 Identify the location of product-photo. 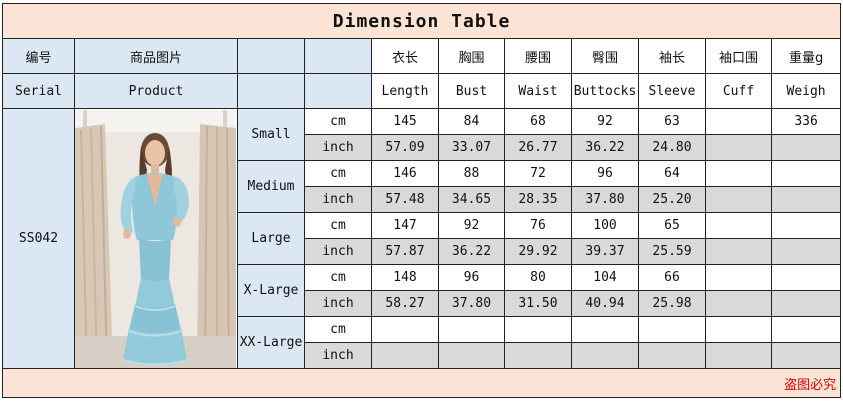
(155, 238).